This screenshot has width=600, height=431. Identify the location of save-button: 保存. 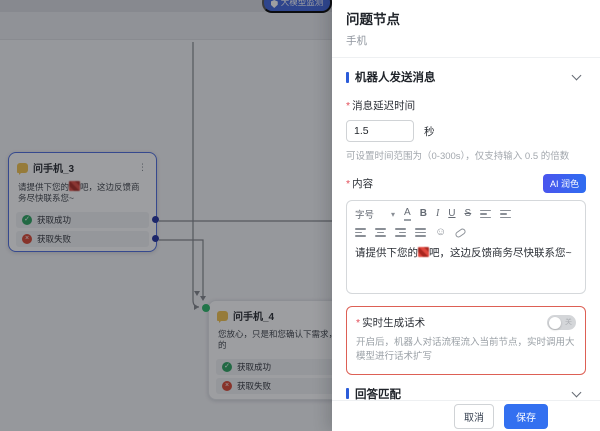
(526, 416).